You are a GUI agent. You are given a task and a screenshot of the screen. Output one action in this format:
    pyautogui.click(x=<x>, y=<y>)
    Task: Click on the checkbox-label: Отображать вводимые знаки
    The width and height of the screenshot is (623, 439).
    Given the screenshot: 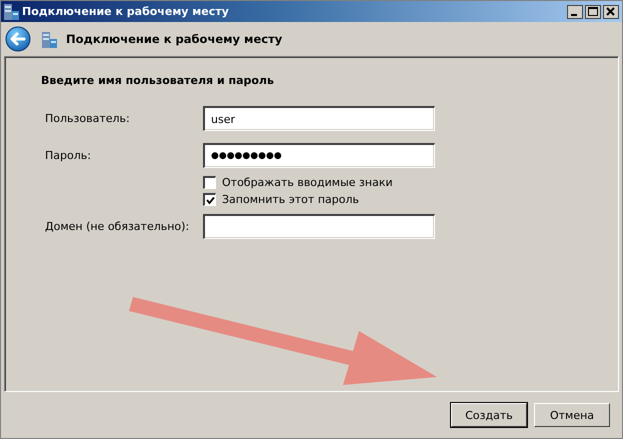 What is the action you would take?
    pyautogui.click(x=307, y=182)
    